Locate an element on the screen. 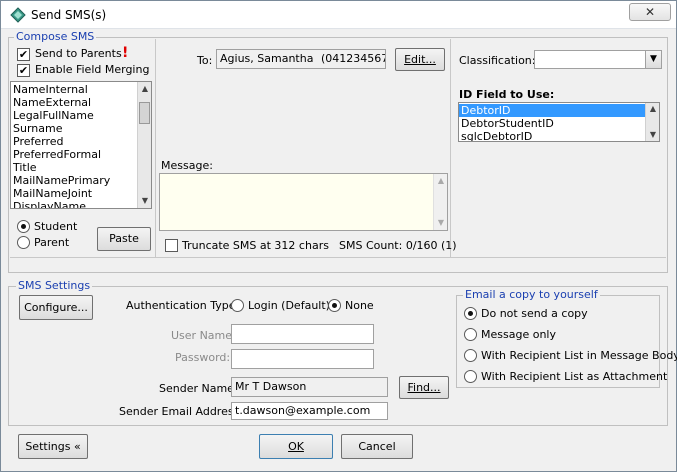 This screenshot has width=677, height=472. warning-icon: ! is located at coordinates (125, 53).